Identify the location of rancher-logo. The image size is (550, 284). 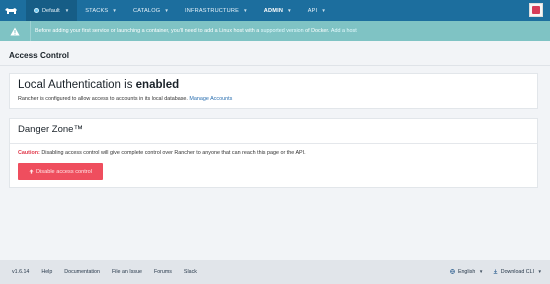
(10, 10).